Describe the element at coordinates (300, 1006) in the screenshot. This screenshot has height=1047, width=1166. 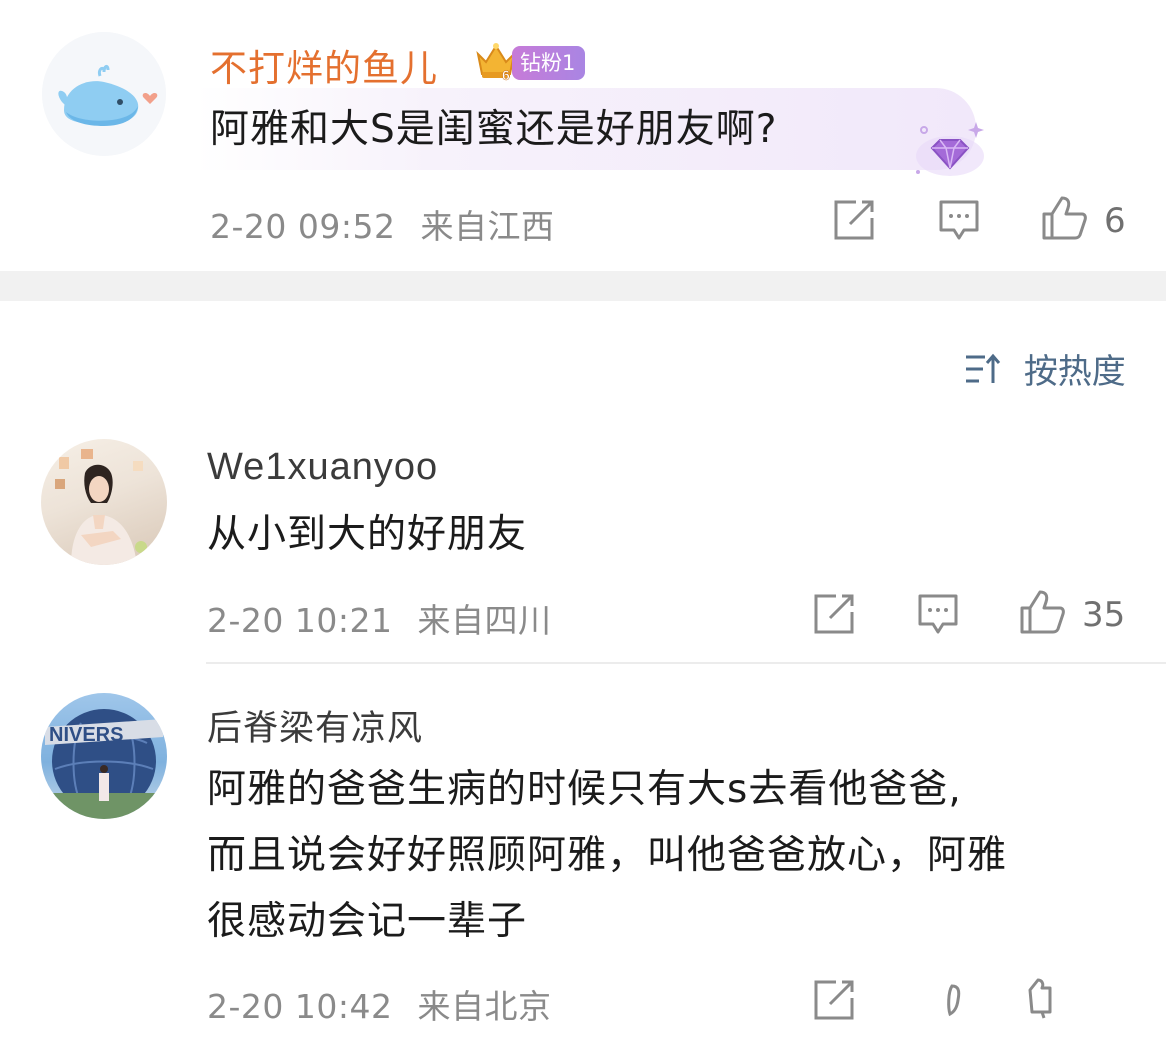
I see `timestamp: 2-20 10:42` at that location.